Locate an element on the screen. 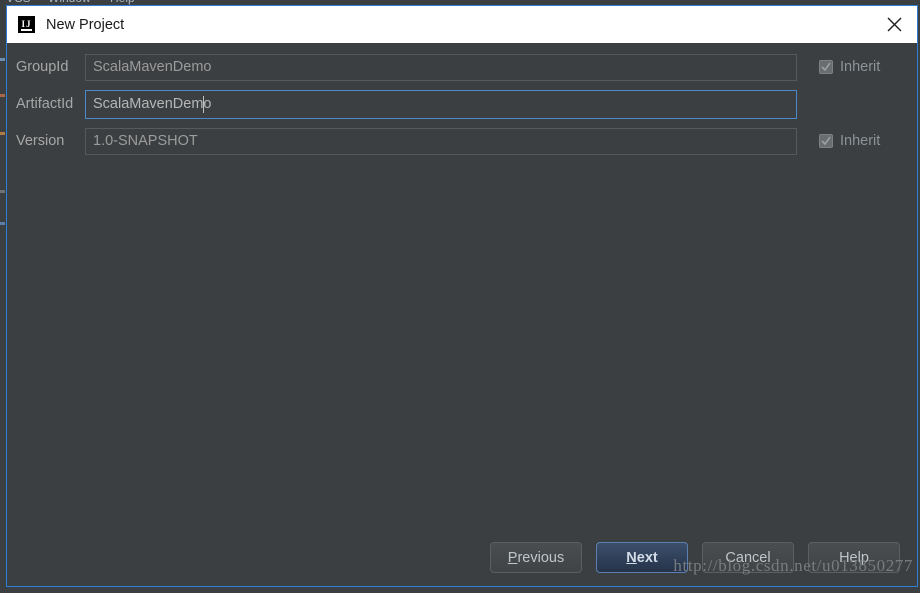  groupid-inherit-checkbox is located at coordinates (826, 67).